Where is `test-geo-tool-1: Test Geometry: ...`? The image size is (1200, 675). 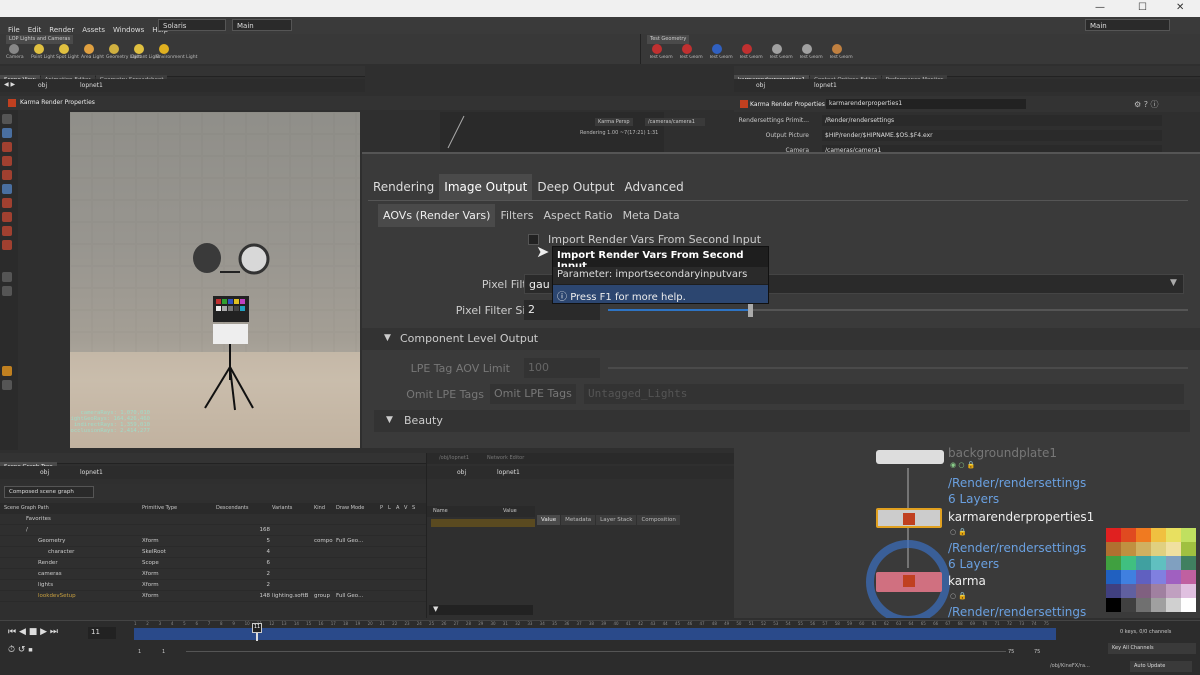
test-geo-tool-1: Test Geometry: ... is located at coordinates (691, 52).